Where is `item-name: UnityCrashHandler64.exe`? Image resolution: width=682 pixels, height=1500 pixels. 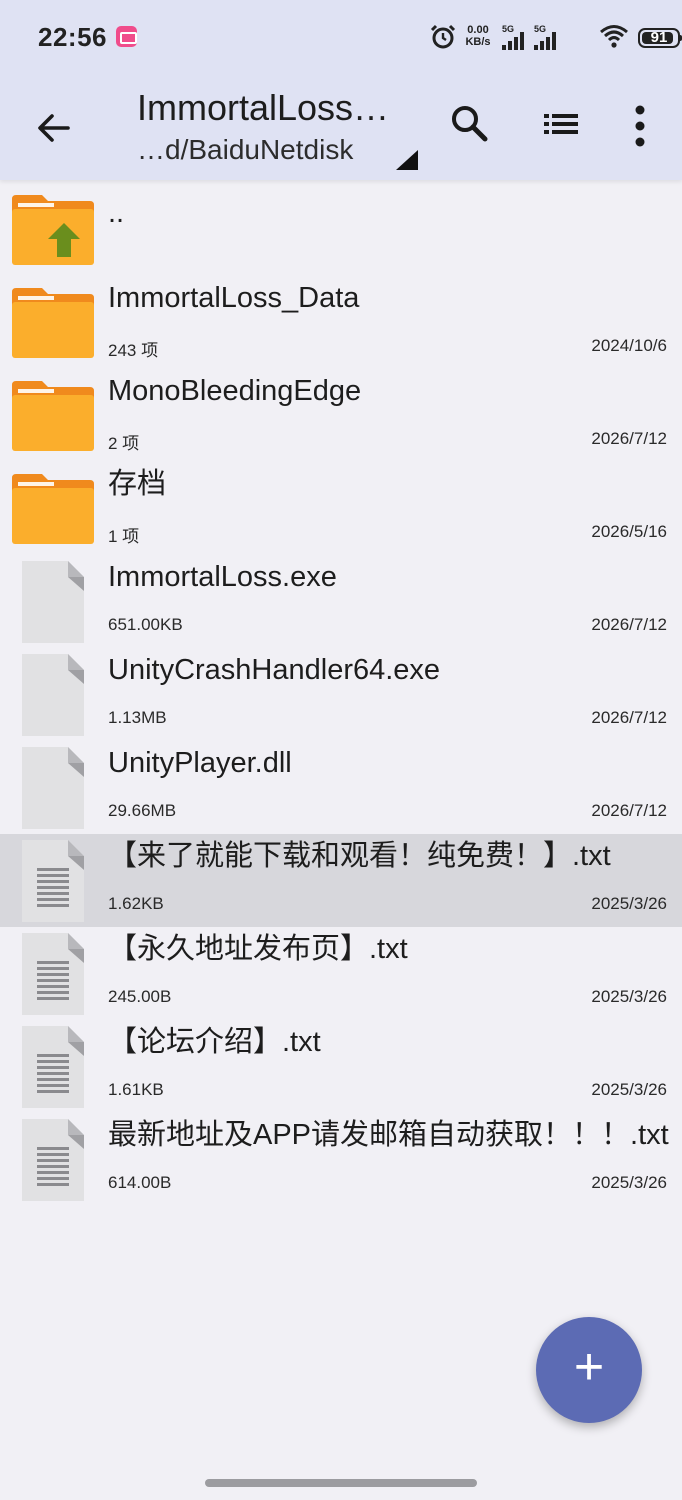
item-name: UnityCrashHandler64.exe is located at coordinates (274, 670).